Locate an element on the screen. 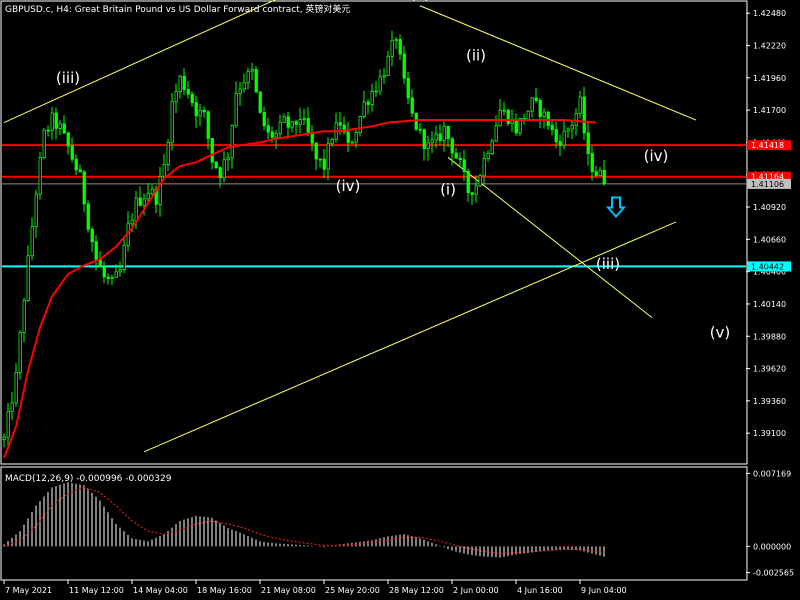 The height and width of the screenshot is (600, 800). x-tick-label-1: 11 May 12:00 is located at coordinates (96, 590).